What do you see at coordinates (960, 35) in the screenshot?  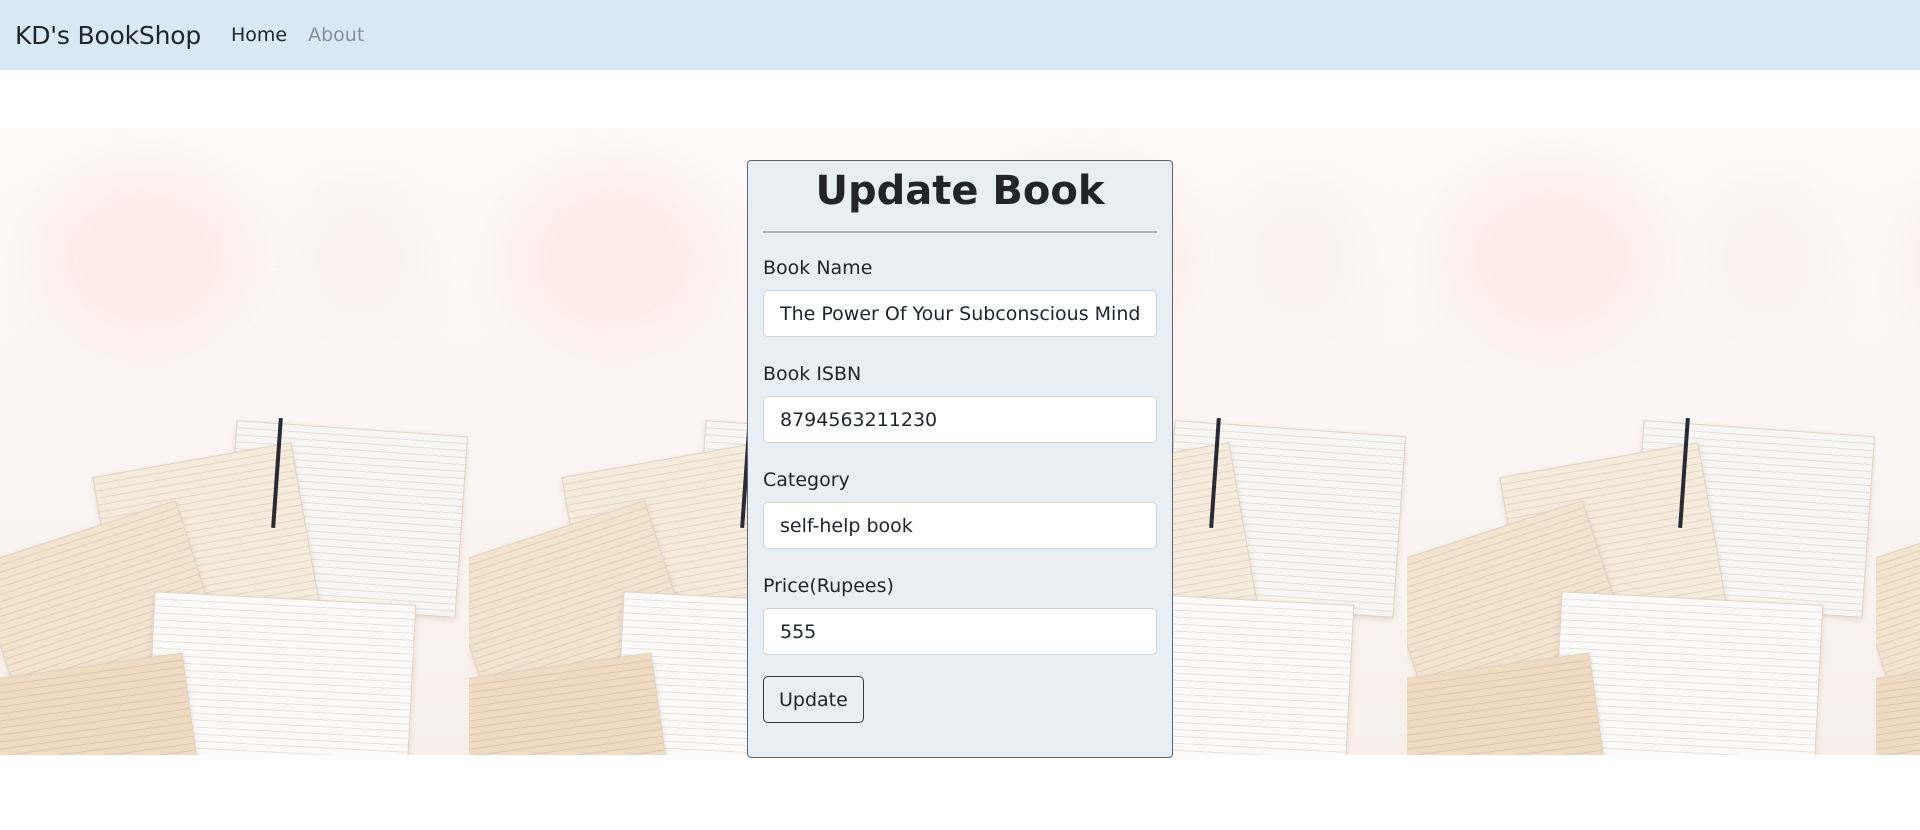 I see `navbar: KD's BookShop Home About` at bounding box center [960, 35].